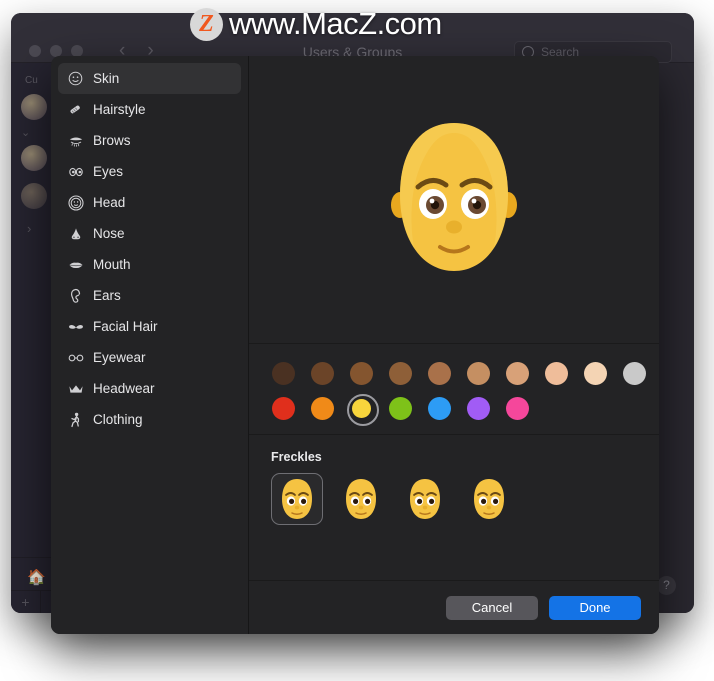 The image size is (714, 681). What do you see at coordinates (124, 388) in the screenshot?
I see `sidebar-item-label: Headwear` at bounding box center [124, 388].